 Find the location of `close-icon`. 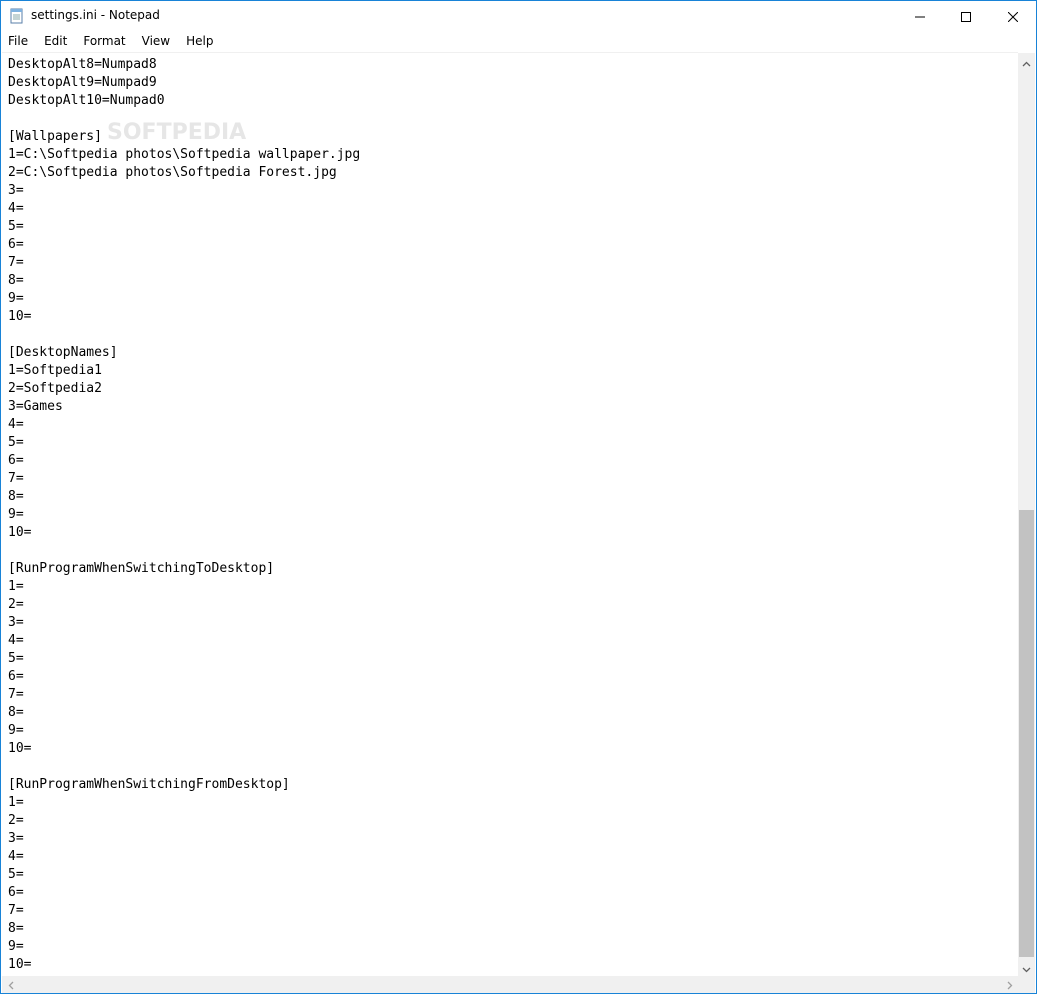

close-icon is located at coordinates (1013, 16).